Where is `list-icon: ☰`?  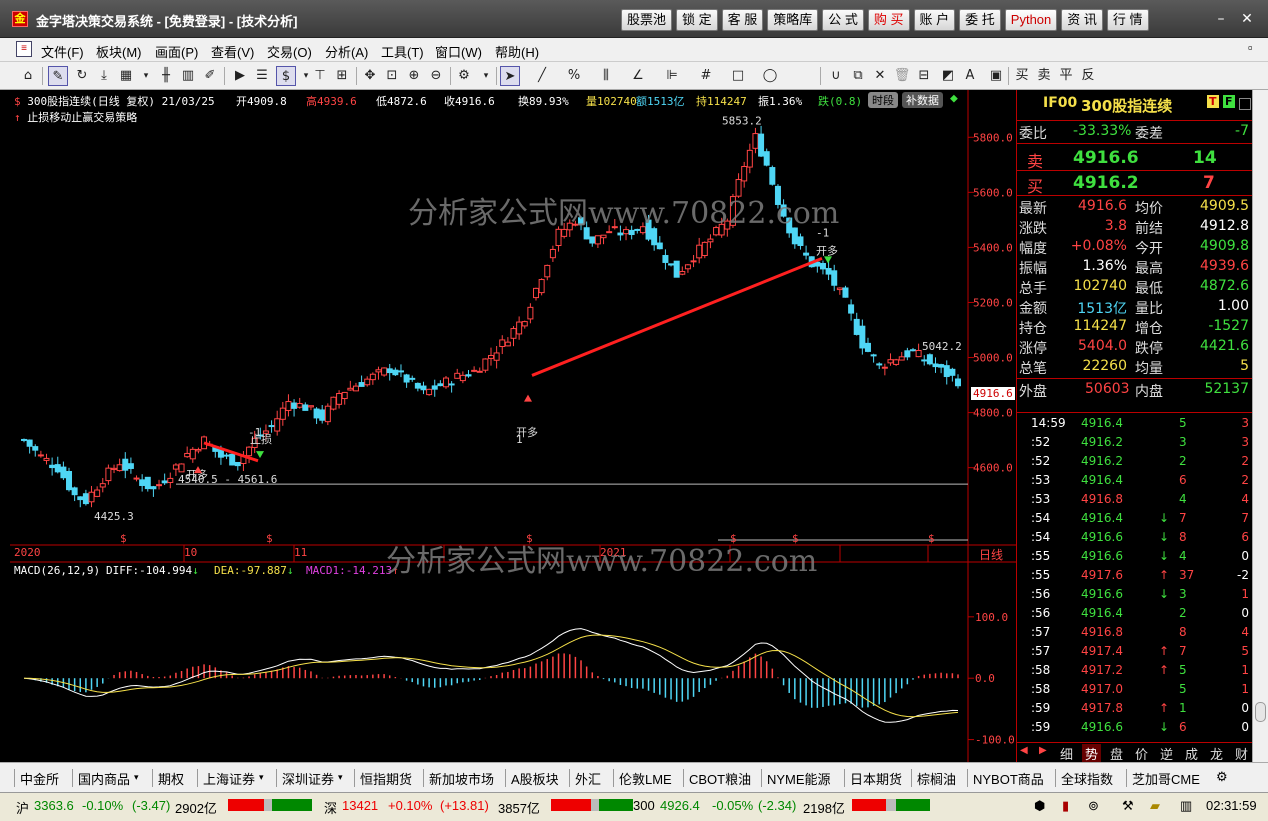
list-icon: ☰ is located at coordinates (262, 76).